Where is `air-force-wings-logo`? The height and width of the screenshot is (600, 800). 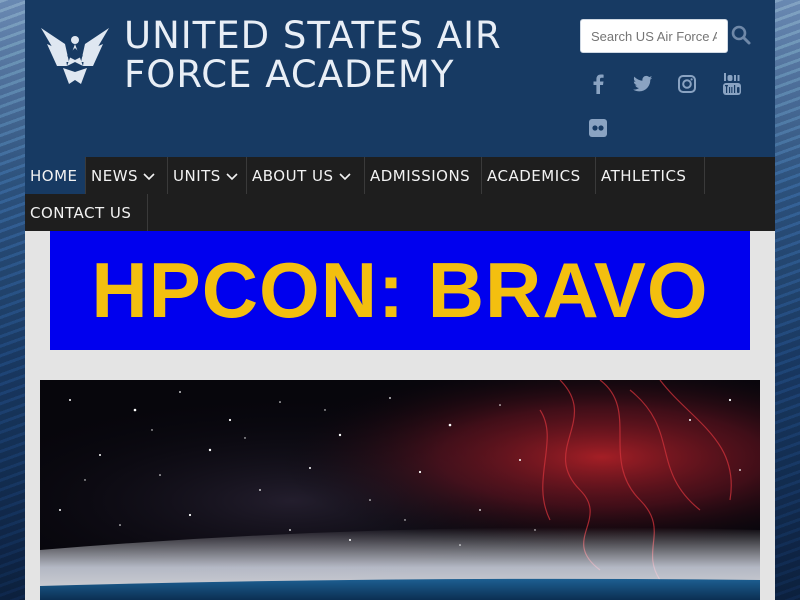 air-force-wings-logo is located at coordinates (75, 54).